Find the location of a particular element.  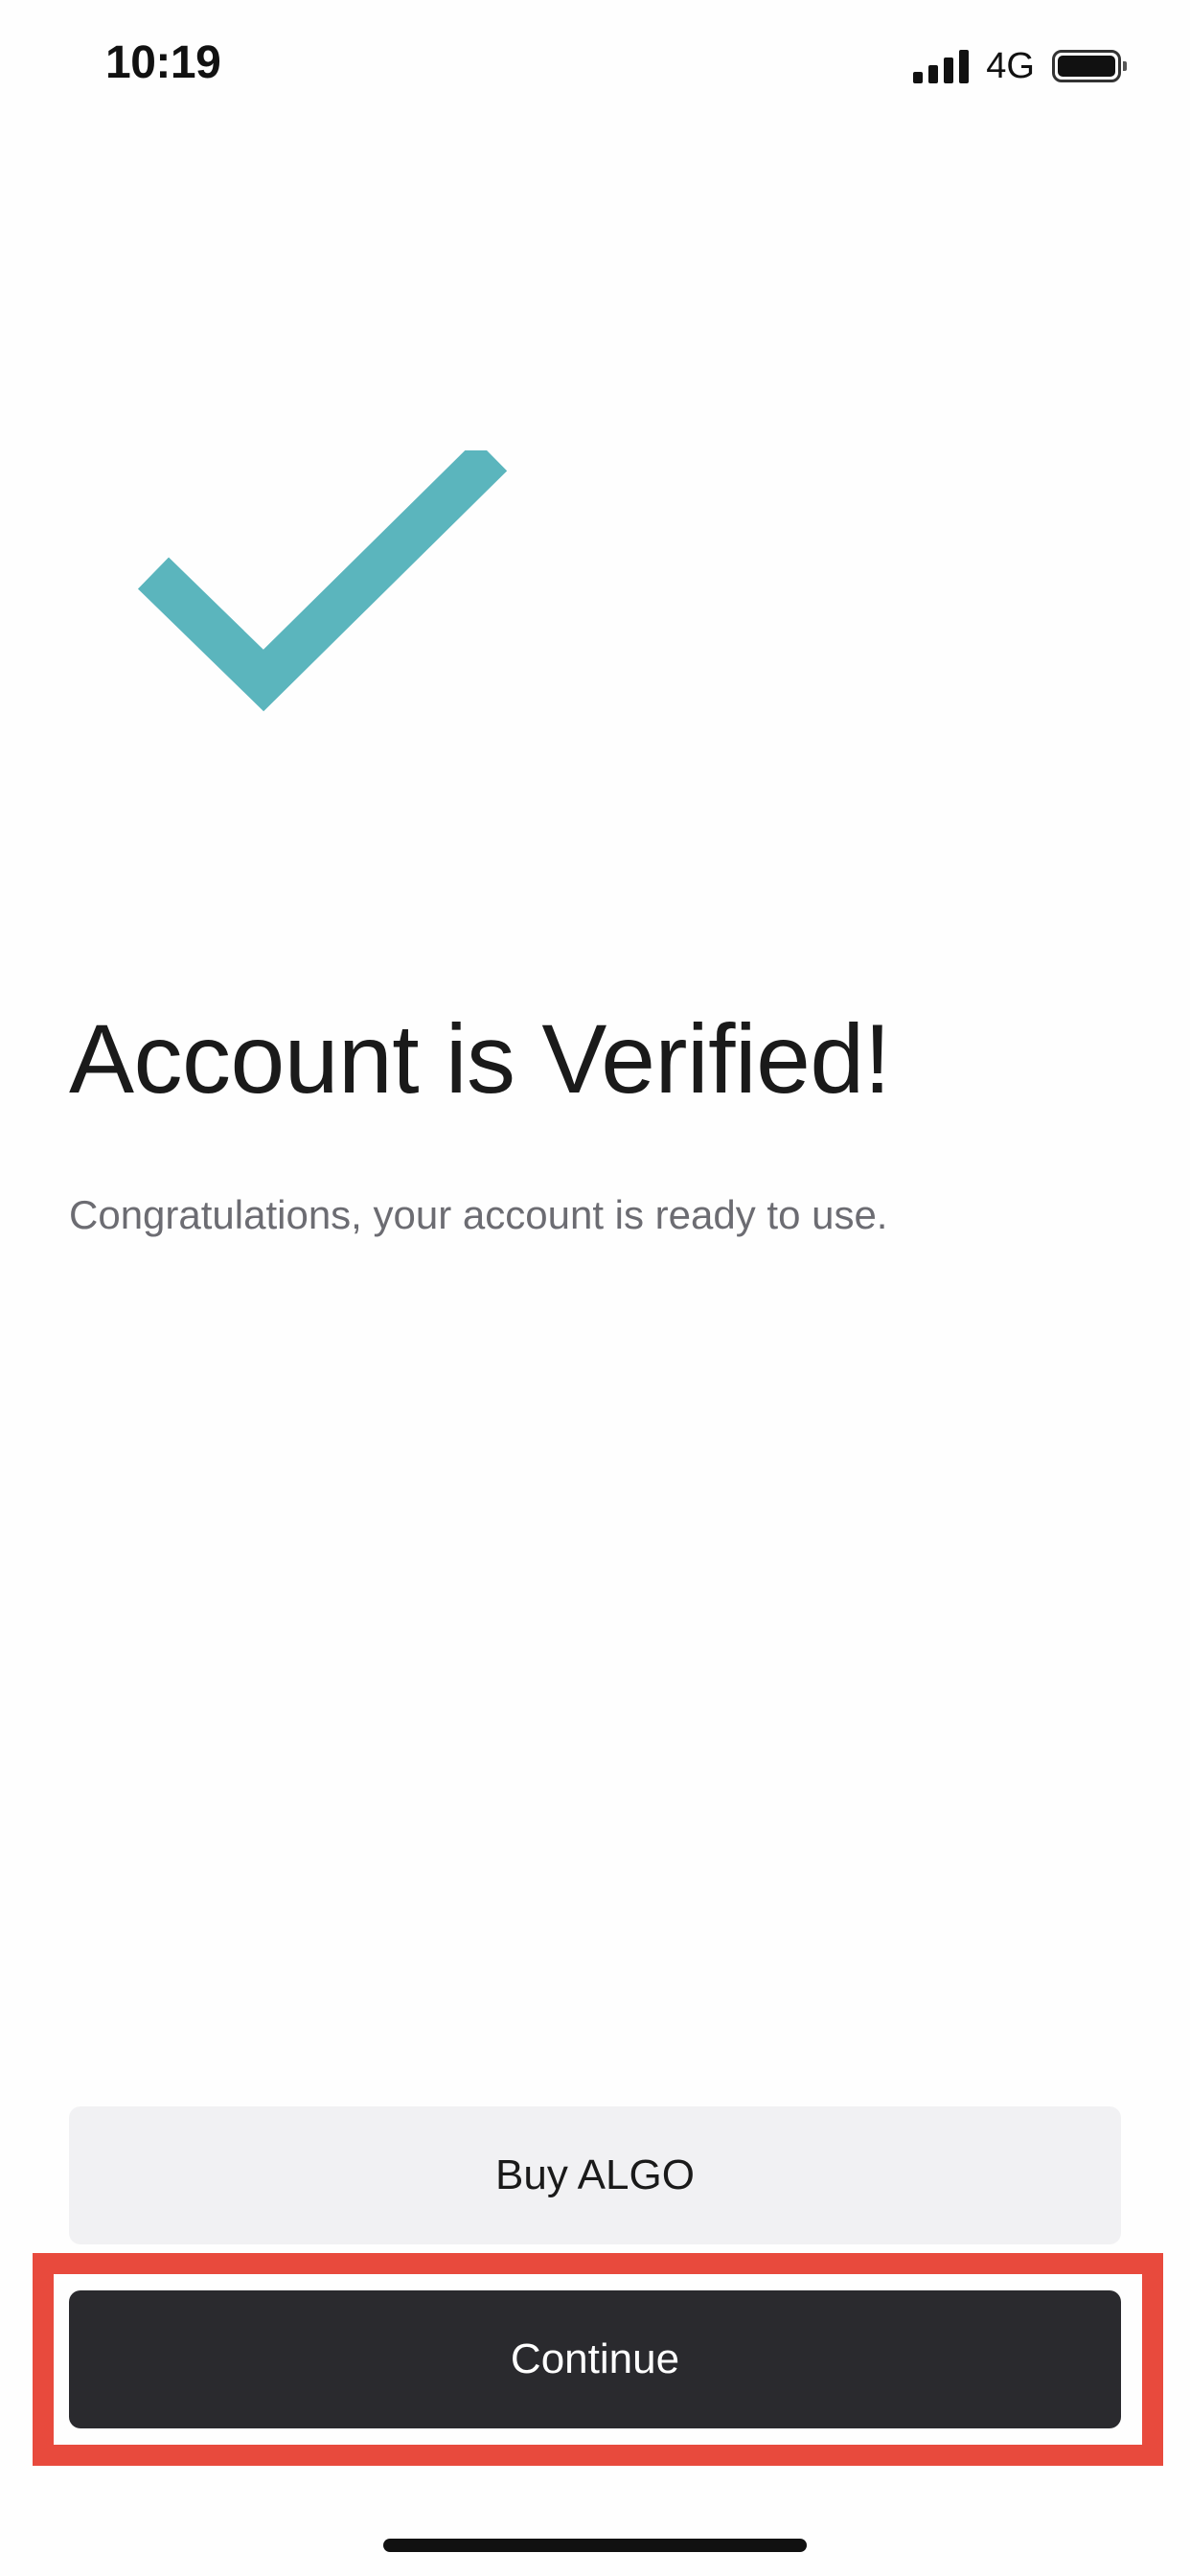

network-type: 4G is located at coordinates (1011, 66).